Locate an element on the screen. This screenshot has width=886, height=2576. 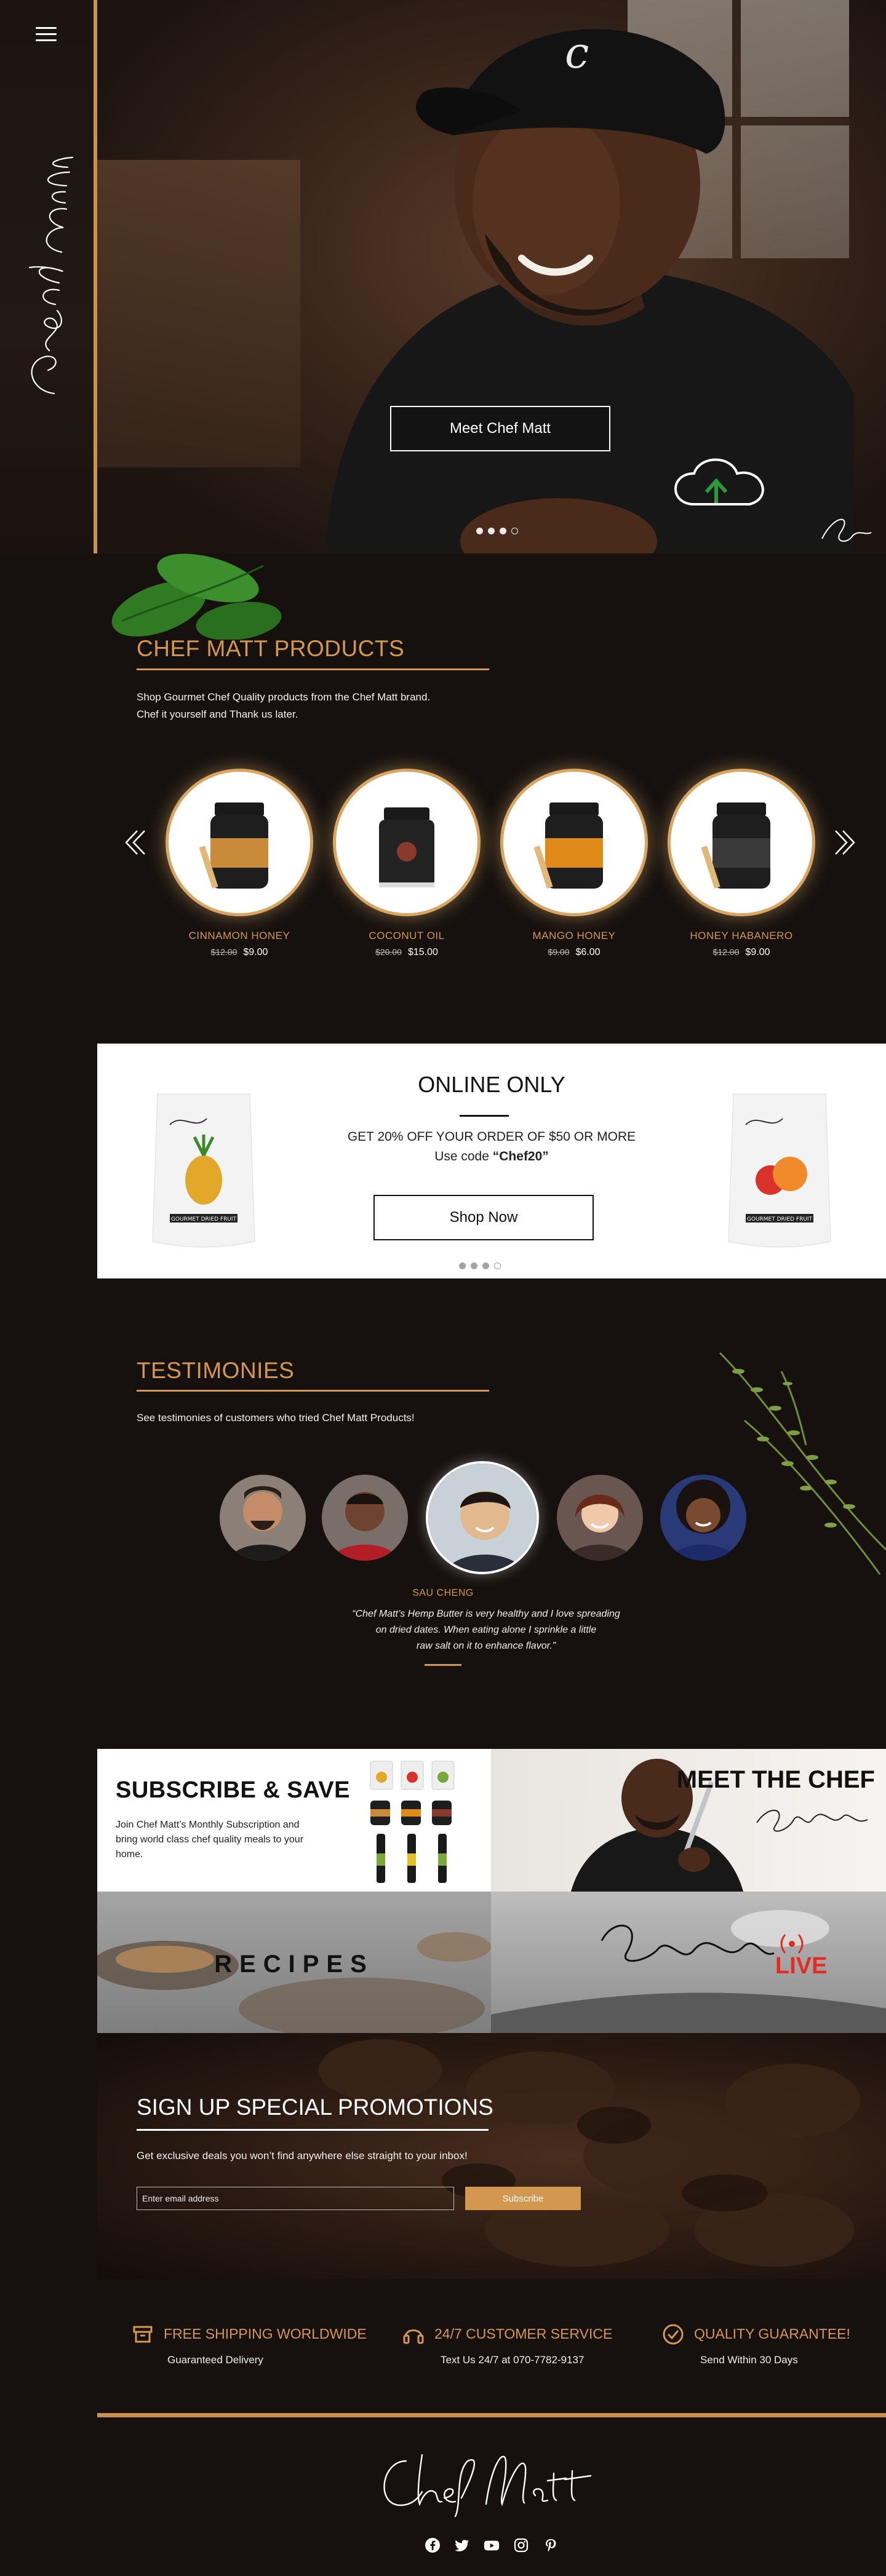
product-card: HONEY HABANERO $12.00 $9.00 is located at coordinates (742, 863).